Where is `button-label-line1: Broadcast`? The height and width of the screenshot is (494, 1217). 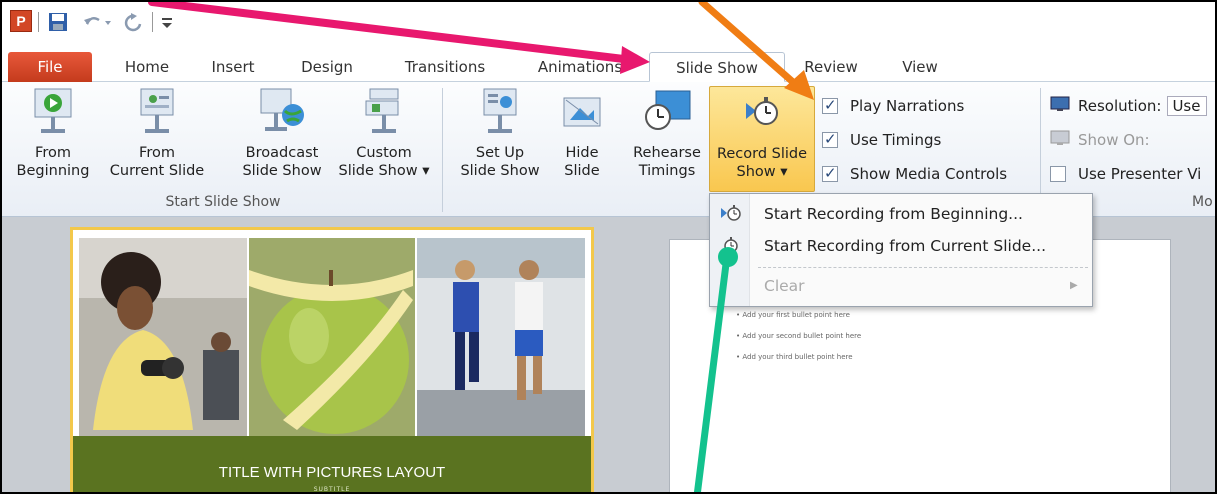 button-label-line1: Broadcast is located at coordinates (282, 153).